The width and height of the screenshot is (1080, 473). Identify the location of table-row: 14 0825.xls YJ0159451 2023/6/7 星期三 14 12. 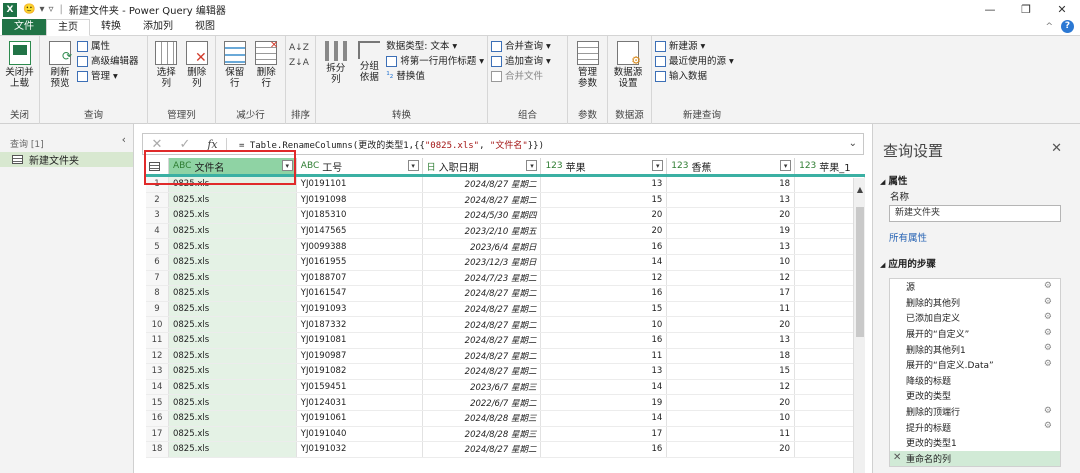
(505, 387).